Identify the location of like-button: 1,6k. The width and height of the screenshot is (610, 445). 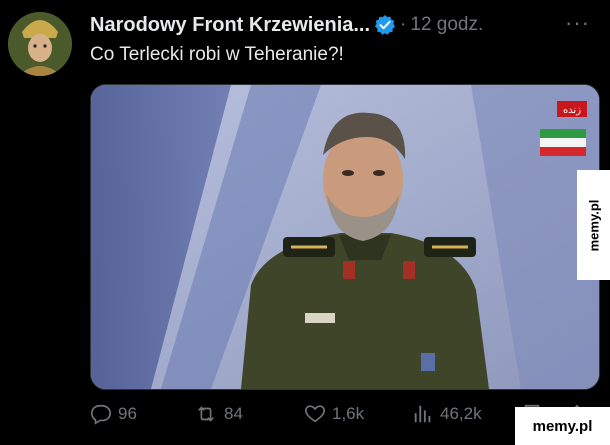
(334, 414).